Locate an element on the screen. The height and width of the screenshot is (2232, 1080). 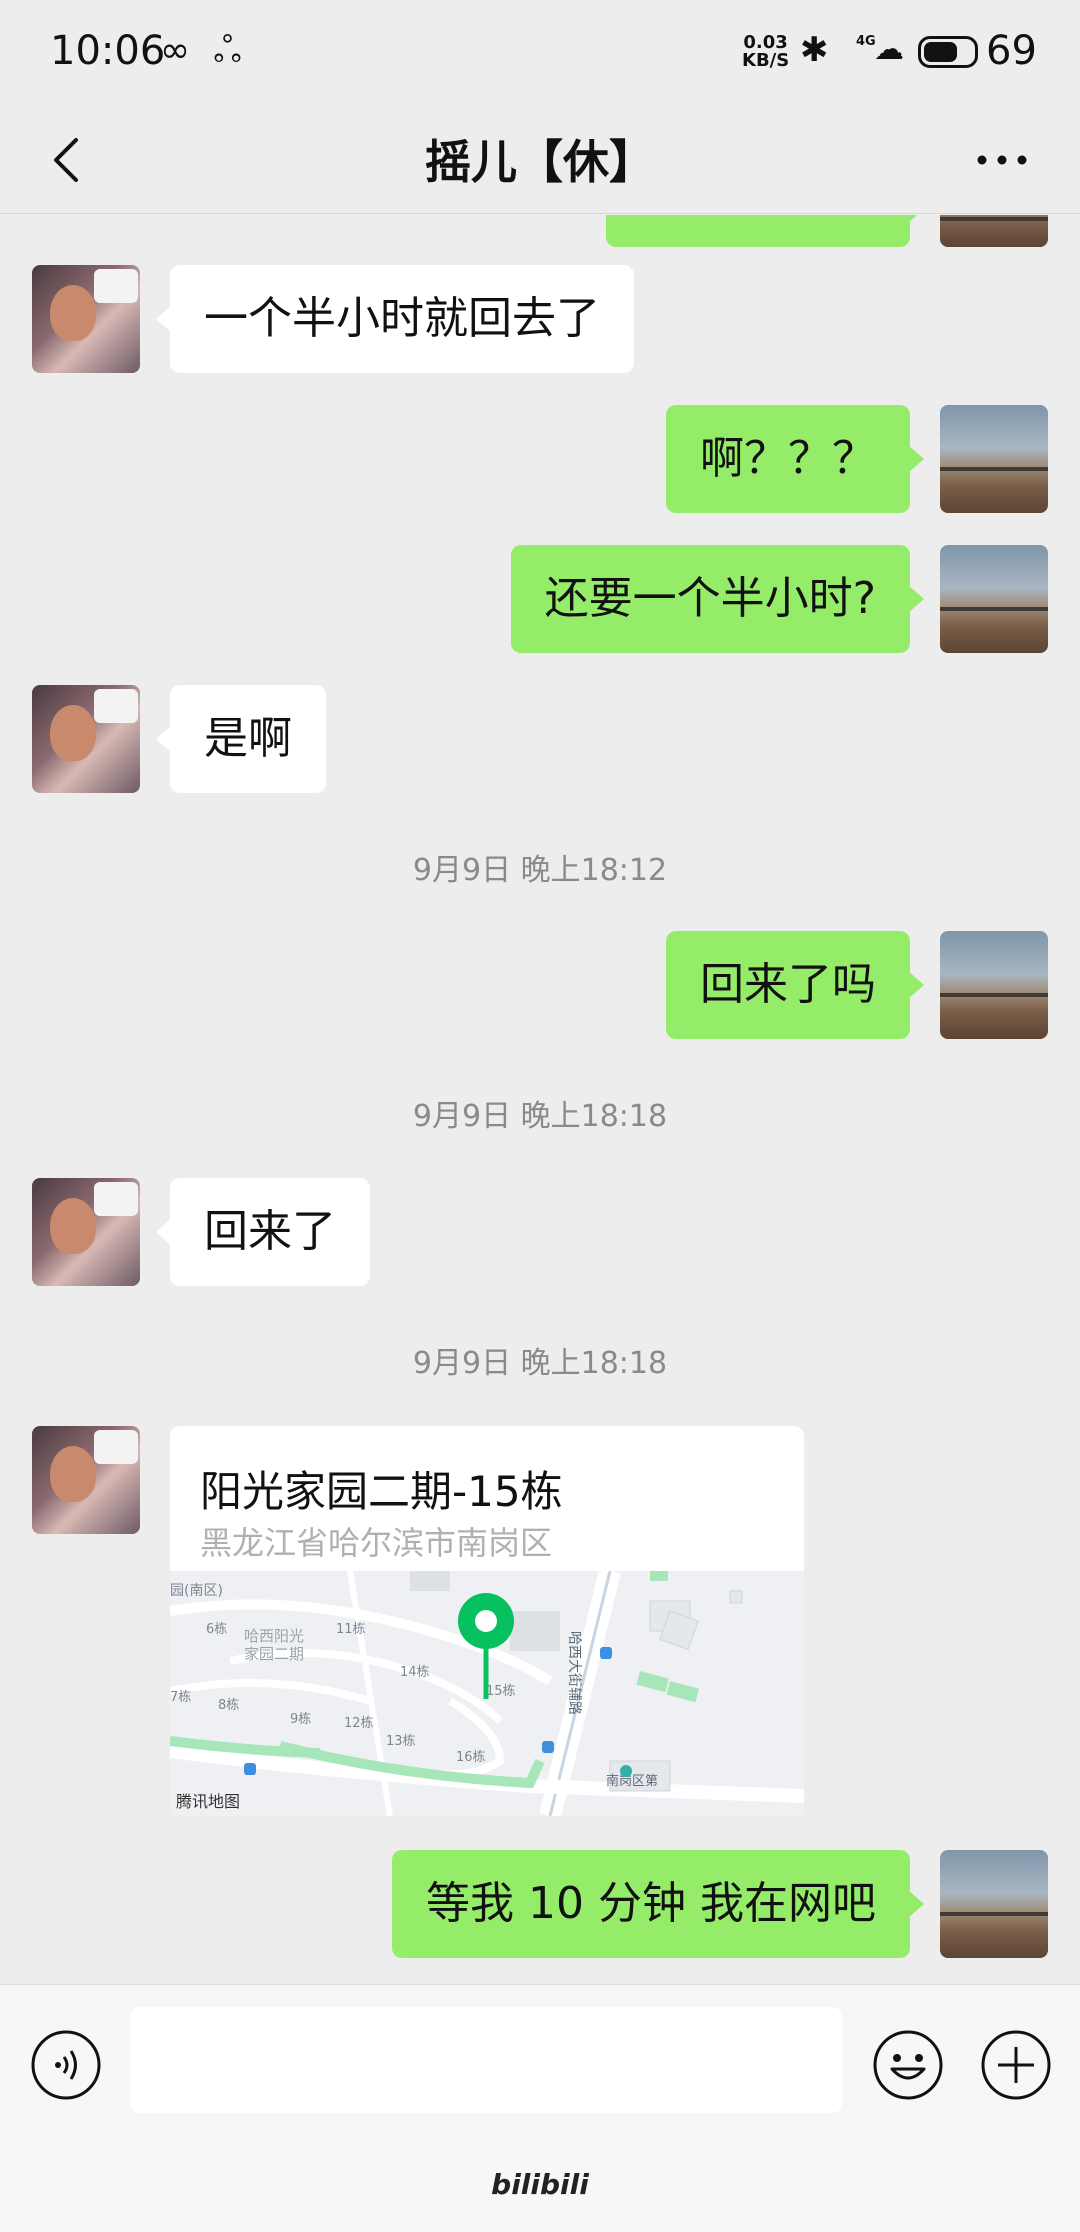
emoji-icon is located at coordinates (908, 2065).